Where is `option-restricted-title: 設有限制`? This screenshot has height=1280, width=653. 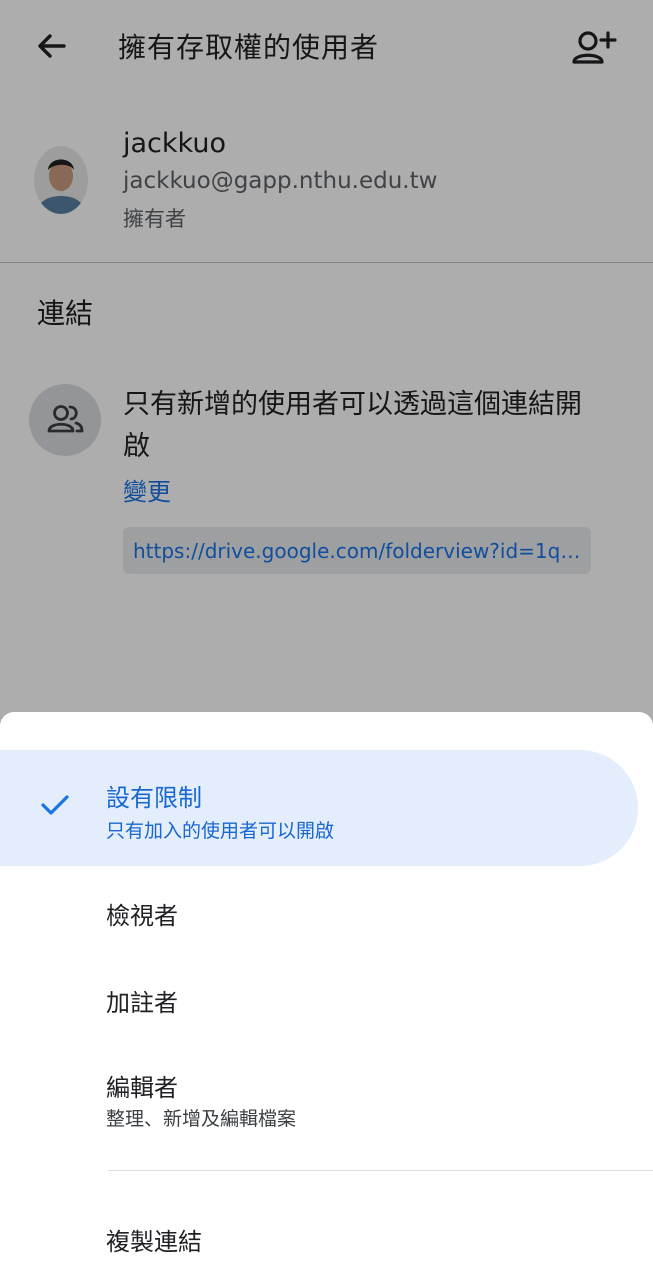 option-restricted-title: 設有限制 is located at coordinates (154, 798).